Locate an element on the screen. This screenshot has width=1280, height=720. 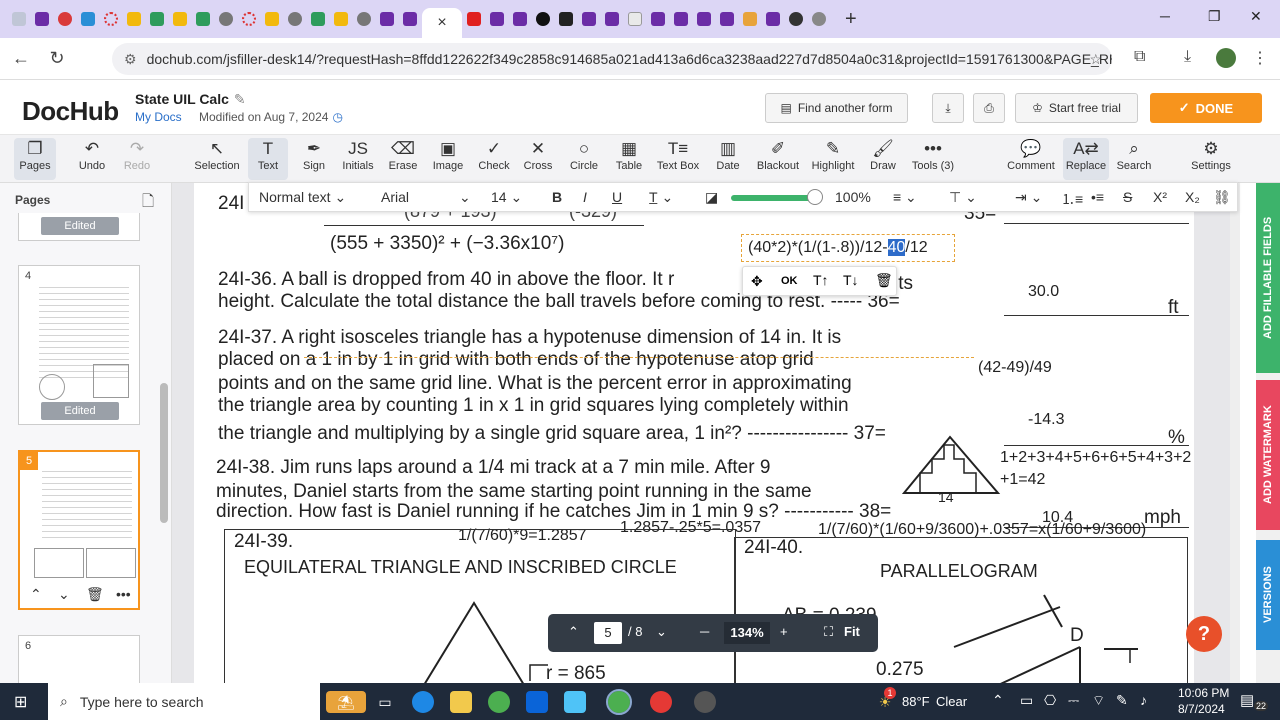
new-tab-button: + is located at coordinates (851, 19).